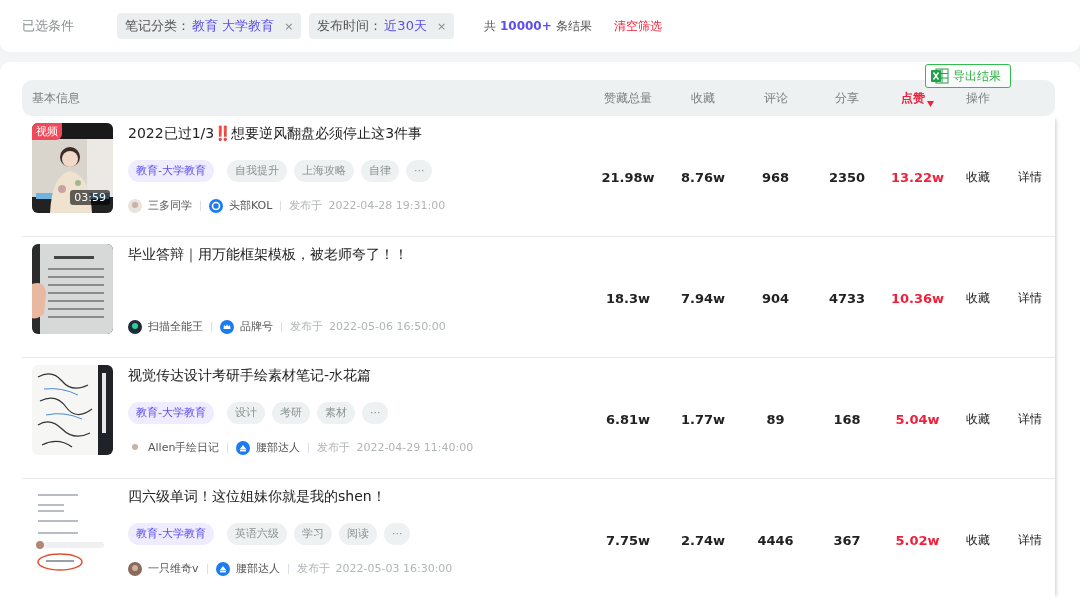  I want to click on publish-date: 2022-05-06 16:50:00, so click(387, 326).